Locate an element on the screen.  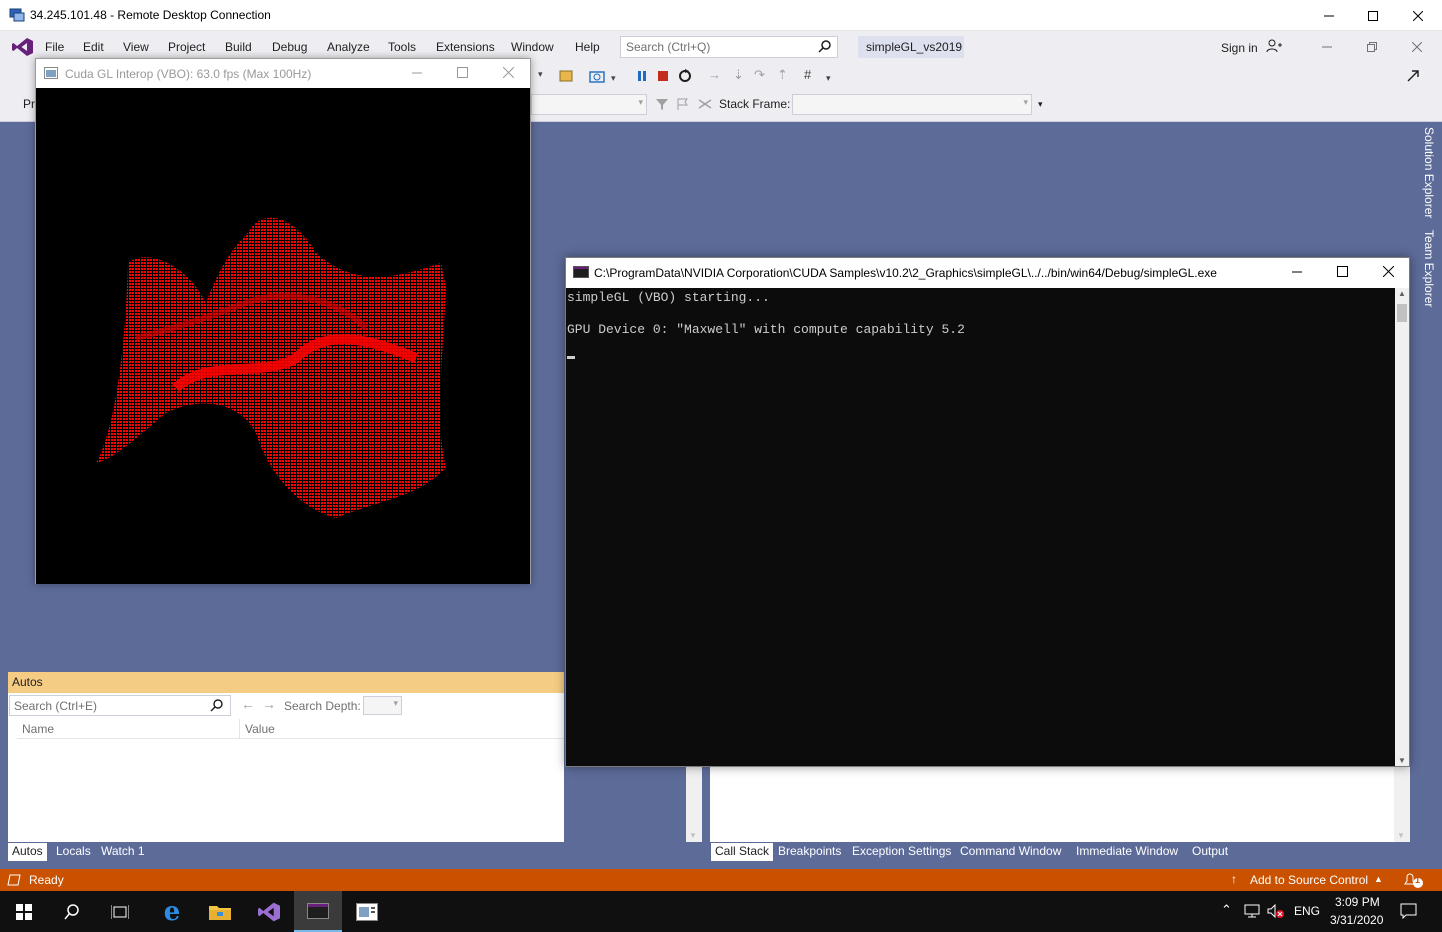
step-into-icon: ⇣ is located at coordinates (738, 75).